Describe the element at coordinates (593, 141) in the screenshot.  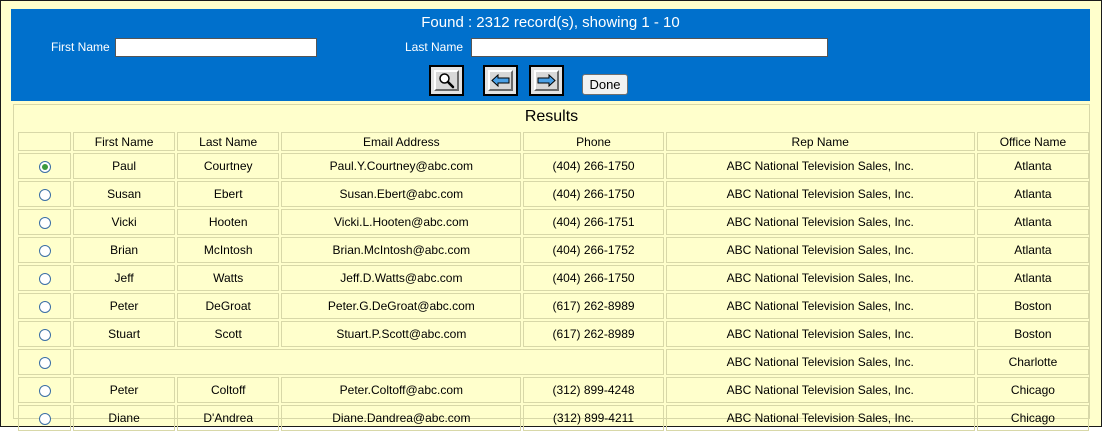
I see `column-header-phone: Phone` at that location.